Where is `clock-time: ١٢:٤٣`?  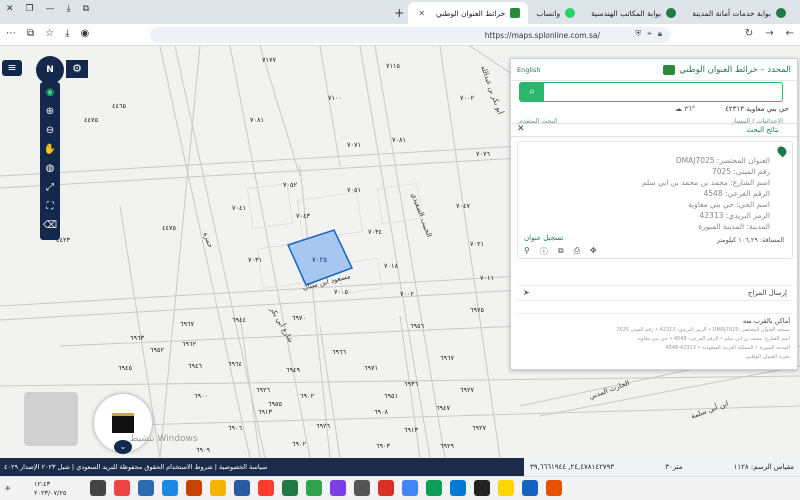
clock-time: ١٢:٤٣ is located at coordinates (42, 484).